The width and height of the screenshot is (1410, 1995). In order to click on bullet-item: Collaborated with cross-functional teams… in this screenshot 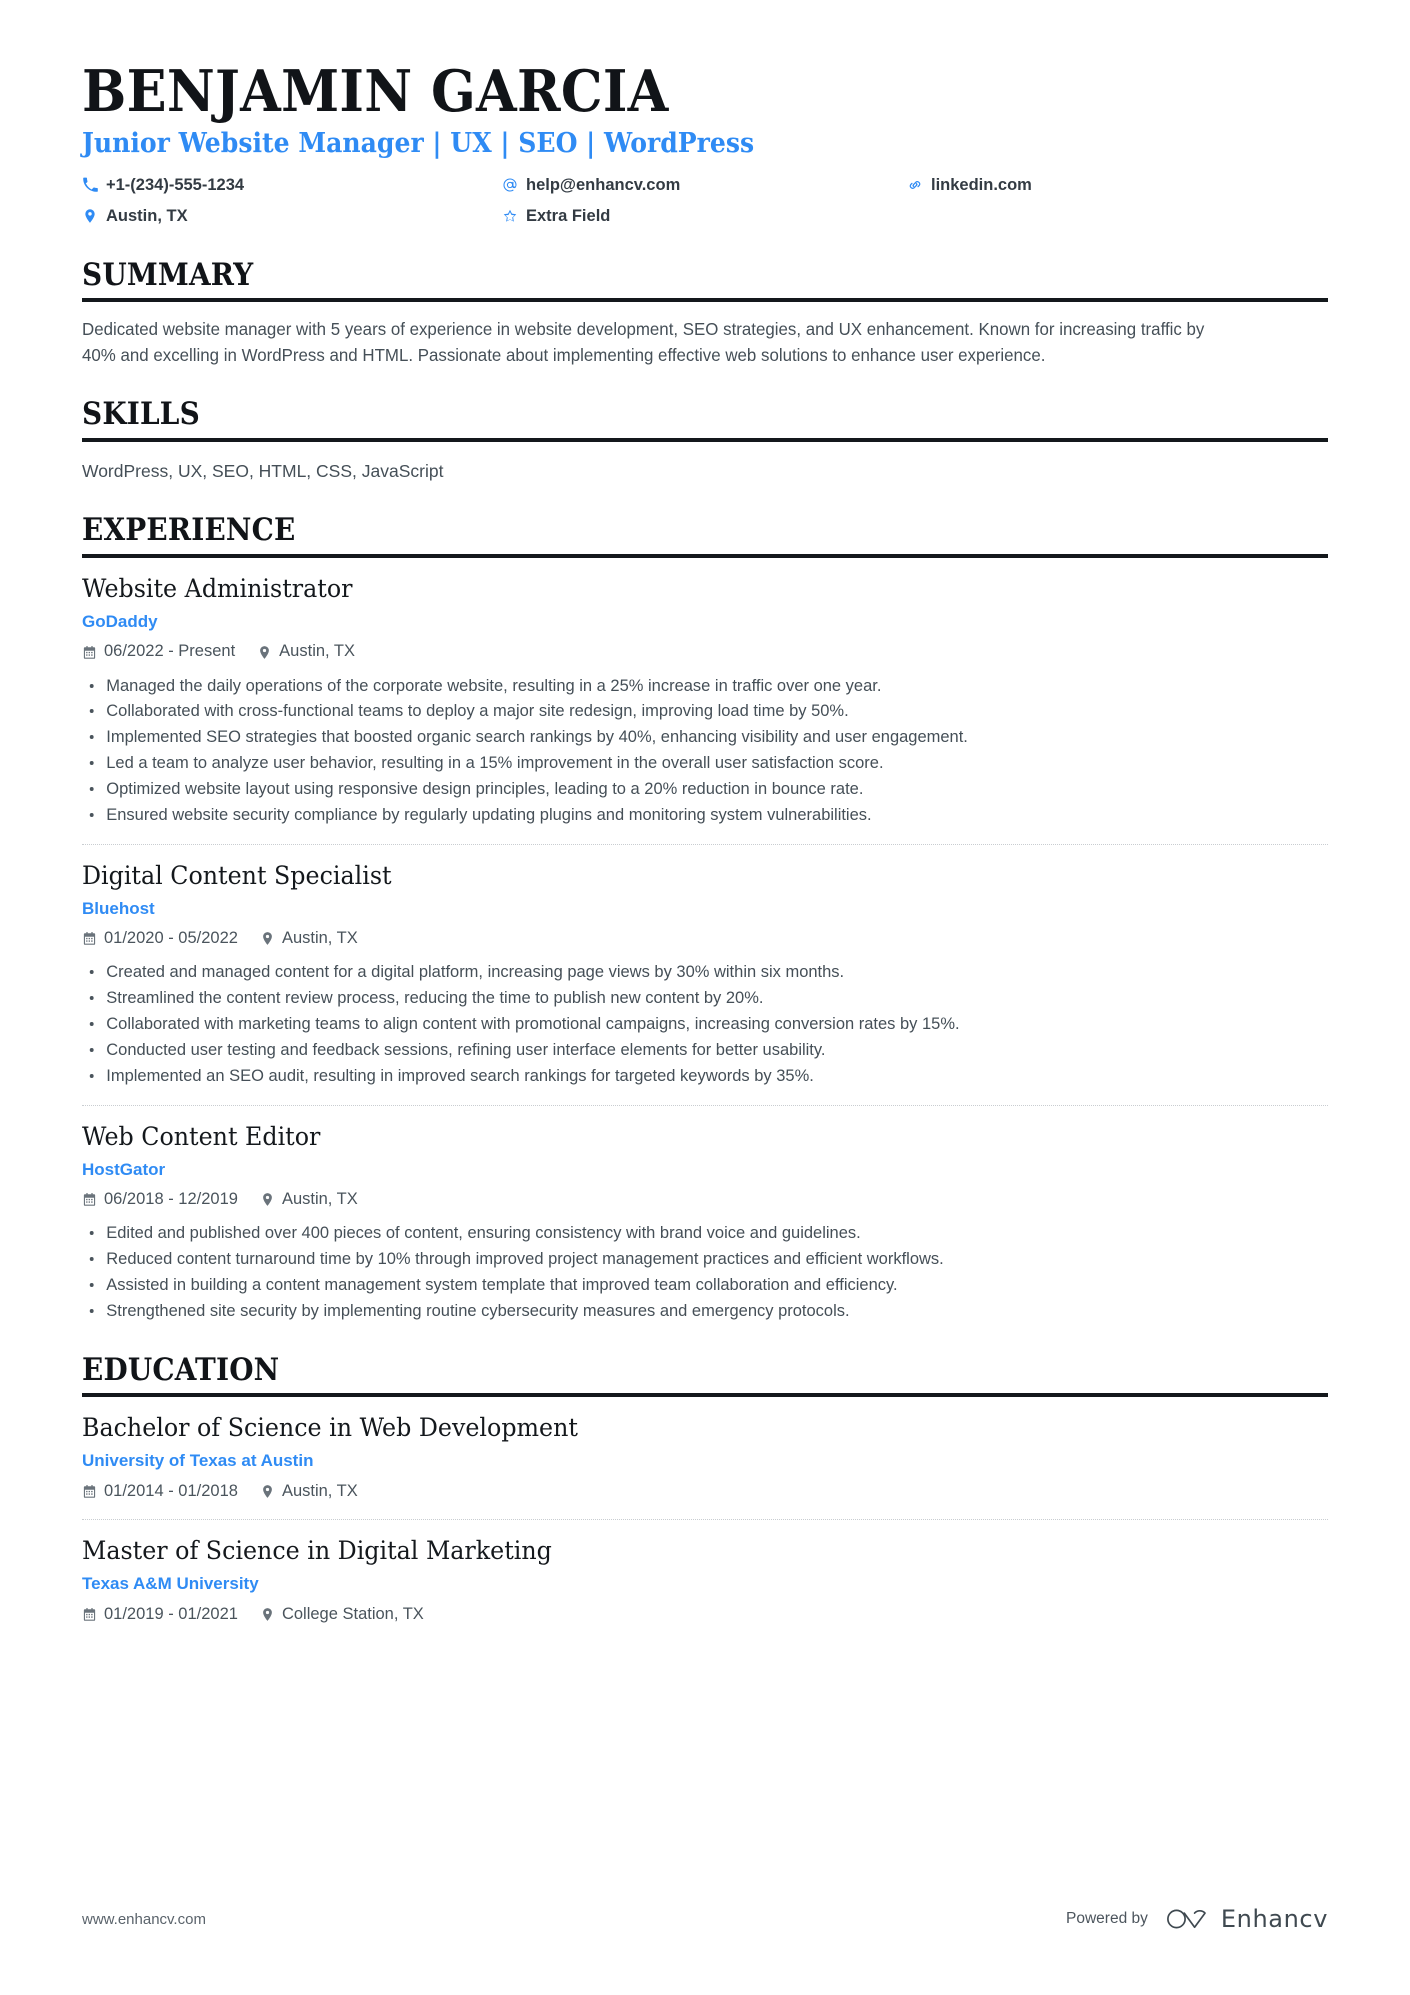, I will do `click(686, 711)`.